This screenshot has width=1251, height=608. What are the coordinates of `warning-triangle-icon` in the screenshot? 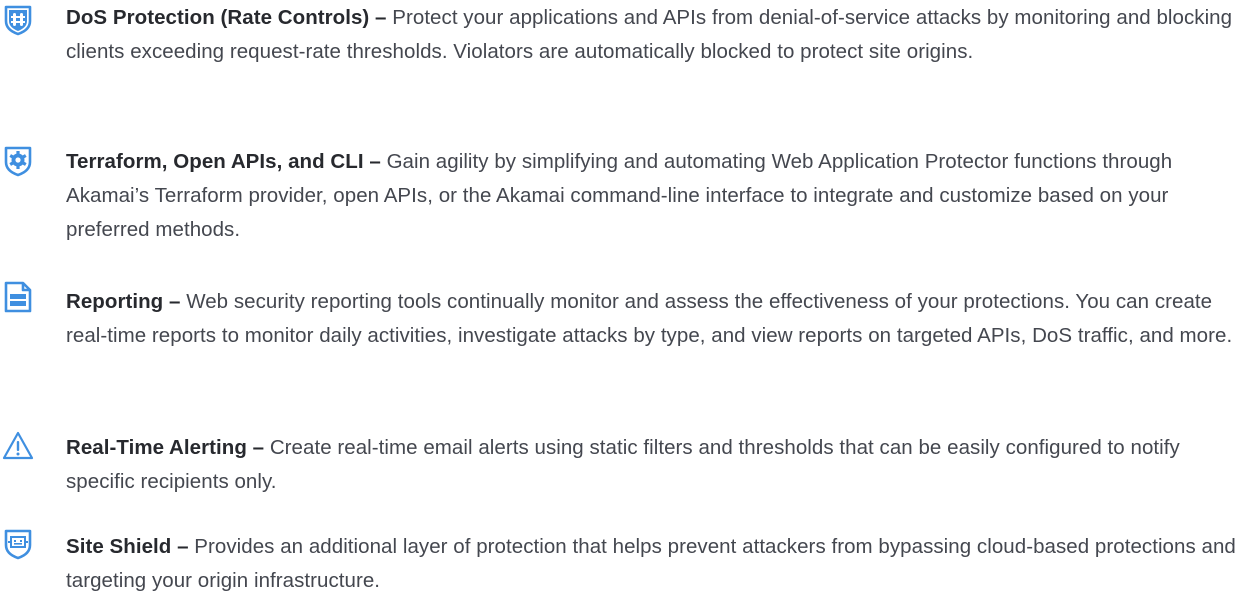 It's located at (18, 446).